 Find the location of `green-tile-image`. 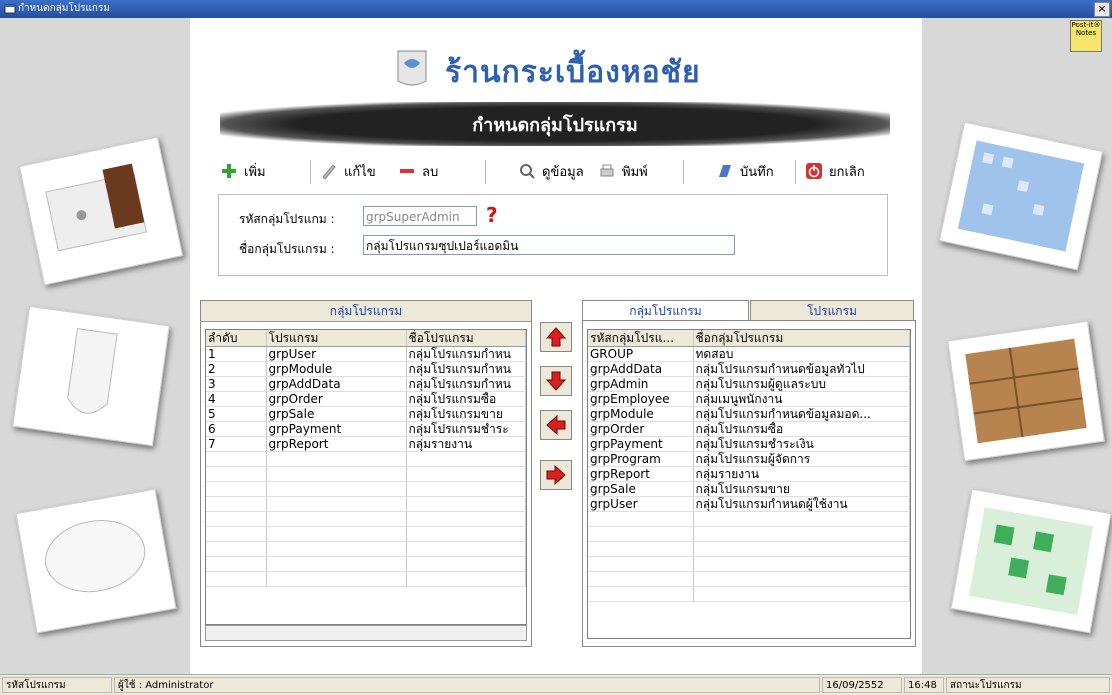

green-tile-image is located at coordinates (1031, 561).